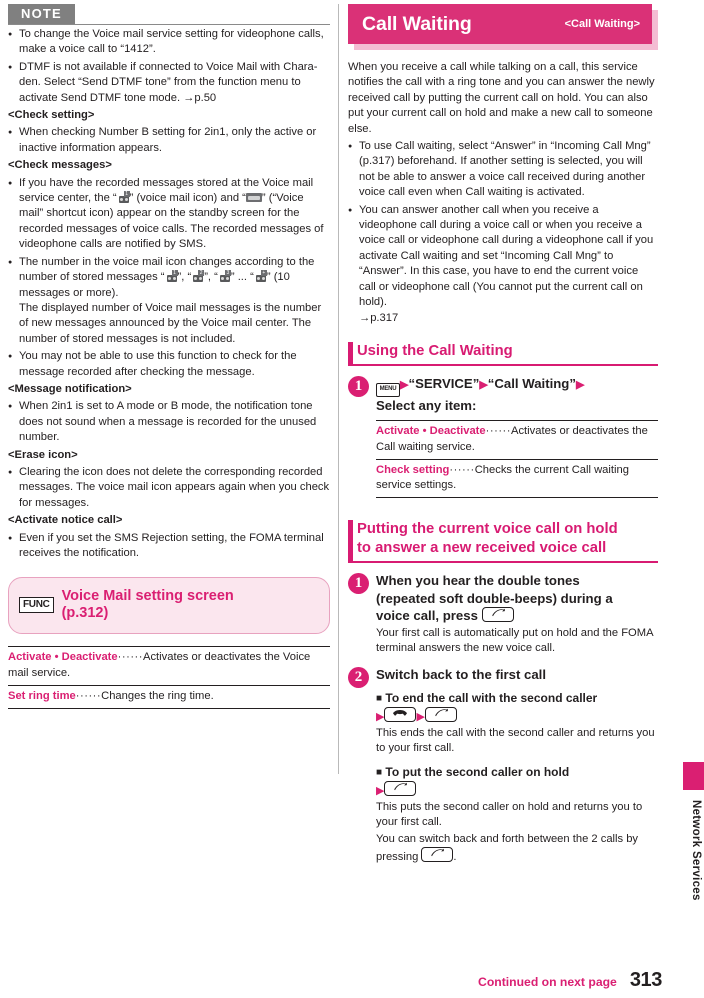 The width and height of the screenshot is (704, 998). What do you see at coordinates (85, 613) in the screenshot?
I see `func-title-line-2: (p.312)` at bounding box center [85, 613].